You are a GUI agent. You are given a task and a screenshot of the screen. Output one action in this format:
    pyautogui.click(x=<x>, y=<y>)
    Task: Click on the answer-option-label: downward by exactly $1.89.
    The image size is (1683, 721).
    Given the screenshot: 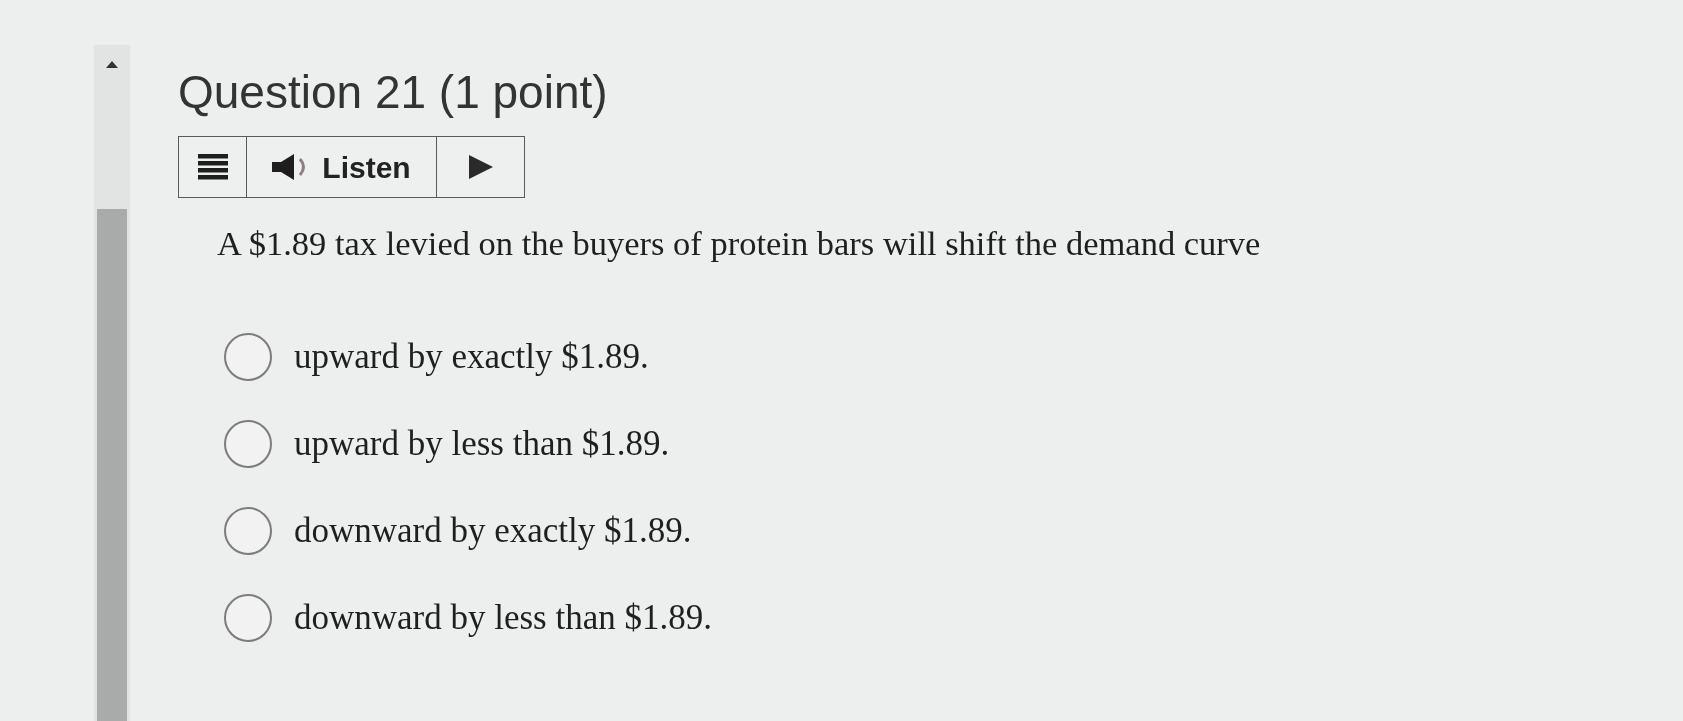 What is the action you would take?
    pyautogui.click(x=493, y=531)
    